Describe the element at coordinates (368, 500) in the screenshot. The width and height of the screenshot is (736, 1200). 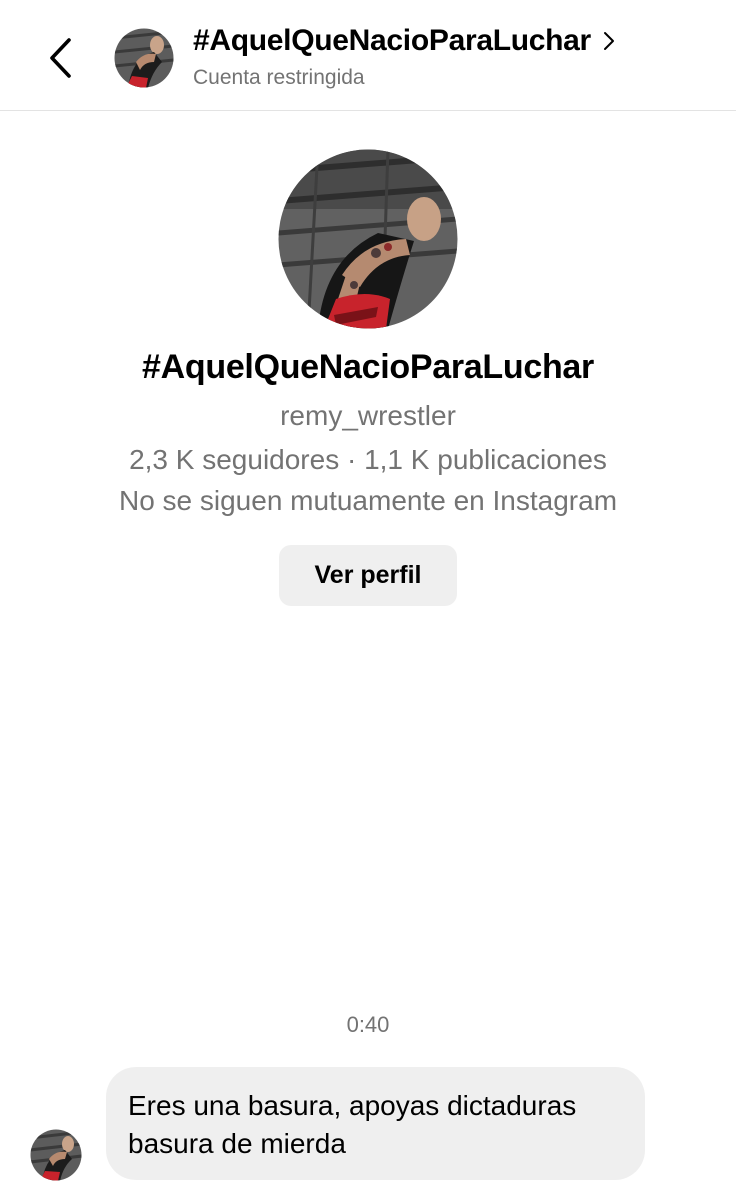
I see `mutual-follow-status: No se siguen mutuamente en Instagram` at that location.